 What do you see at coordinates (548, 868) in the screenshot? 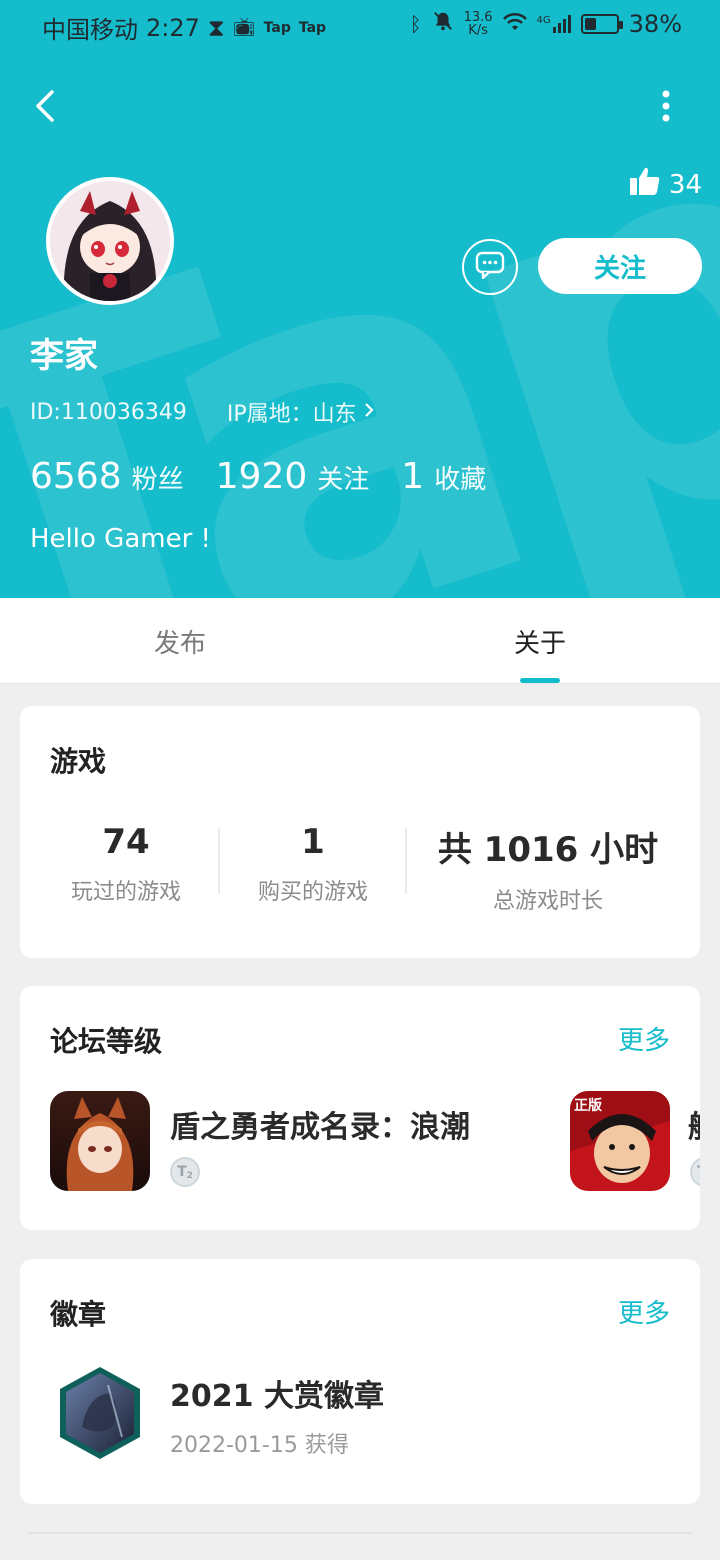
I see `total-playtime-stat: 共 1016 小时 总游戏时长` at bounding box center [548, 868].